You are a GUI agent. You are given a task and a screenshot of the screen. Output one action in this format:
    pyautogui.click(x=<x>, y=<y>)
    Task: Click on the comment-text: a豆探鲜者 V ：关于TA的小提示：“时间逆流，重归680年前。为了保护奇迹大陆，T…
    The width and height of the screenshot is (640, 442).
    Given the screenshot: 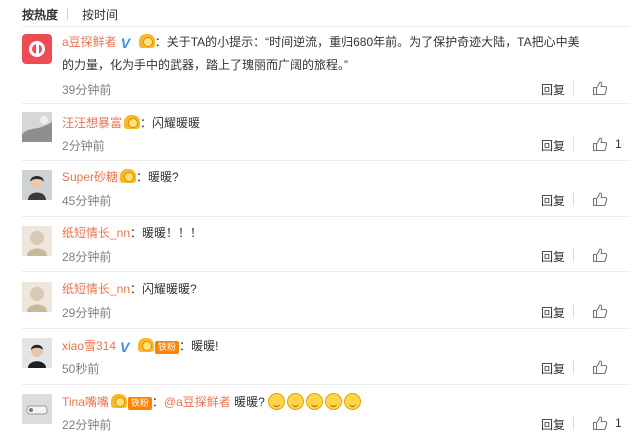 What is the action you would take?
    pyautogui.click(x=344, y=42)
    